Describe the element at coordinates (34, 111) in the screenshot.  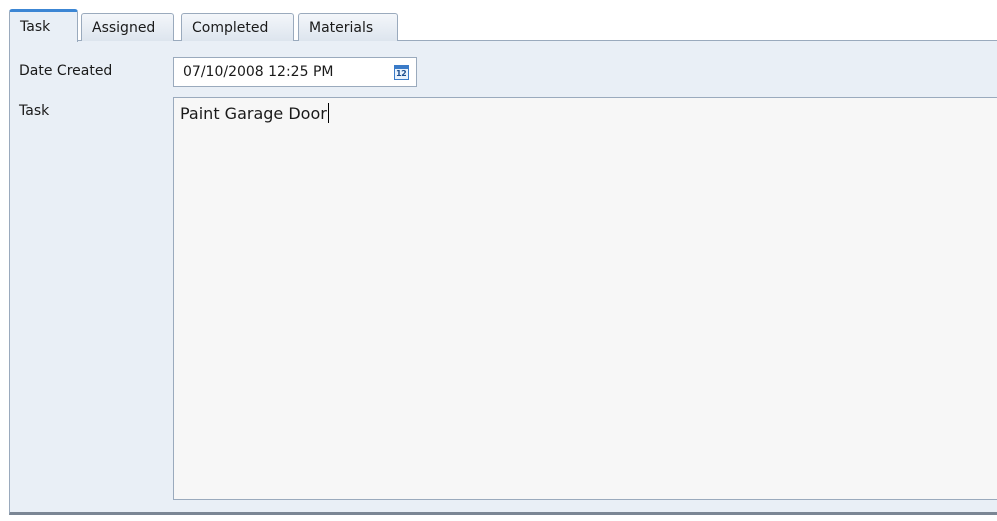
I see `task-label: Task` at that location.